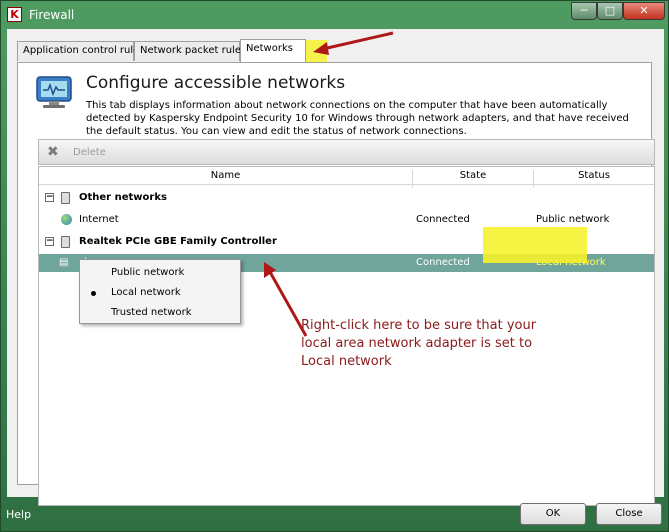 This screenshot has width=669, height=532. I want to click on network-toolbar: ✖ Delete, so click(346, 152).